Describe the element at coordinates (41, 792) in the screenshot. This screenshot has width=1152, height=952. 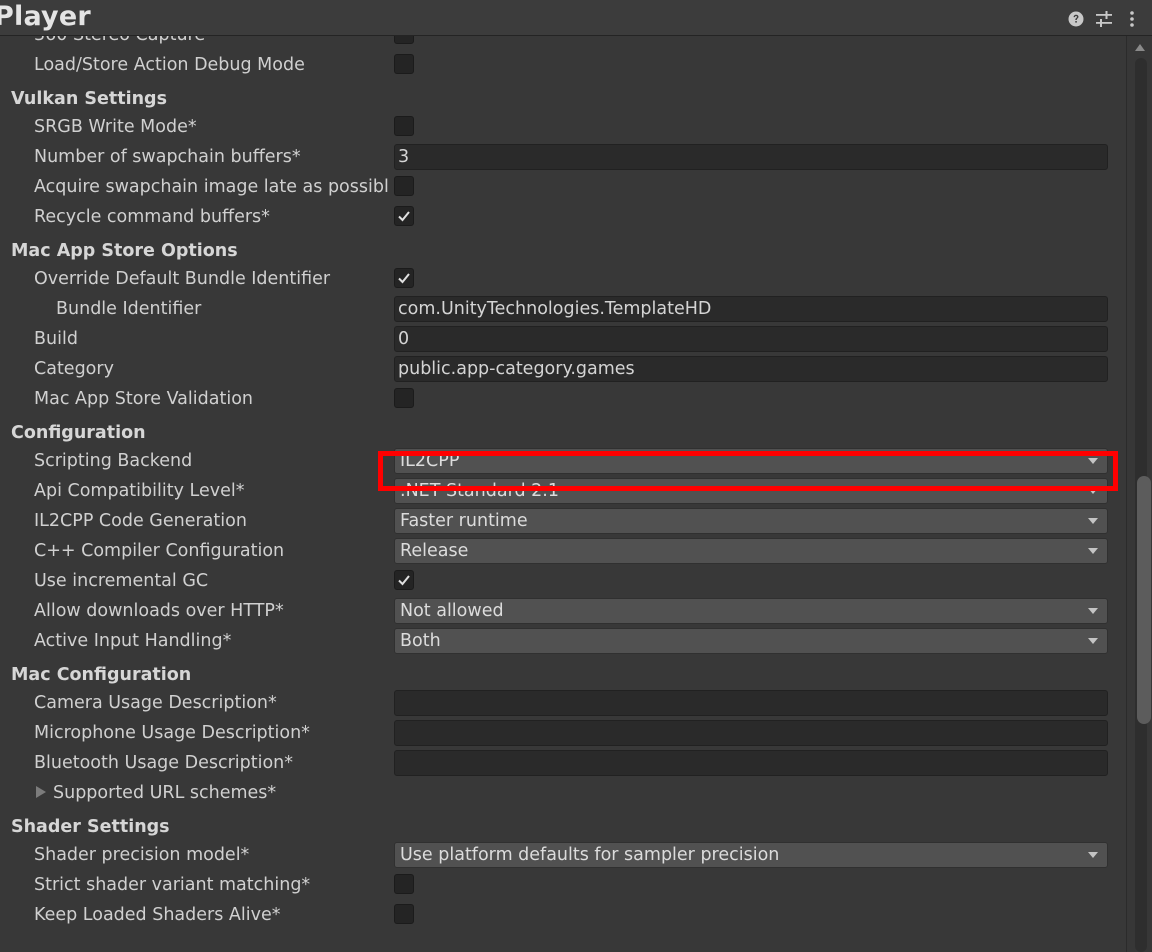
I see `foldout-arrow-icon` at that location.